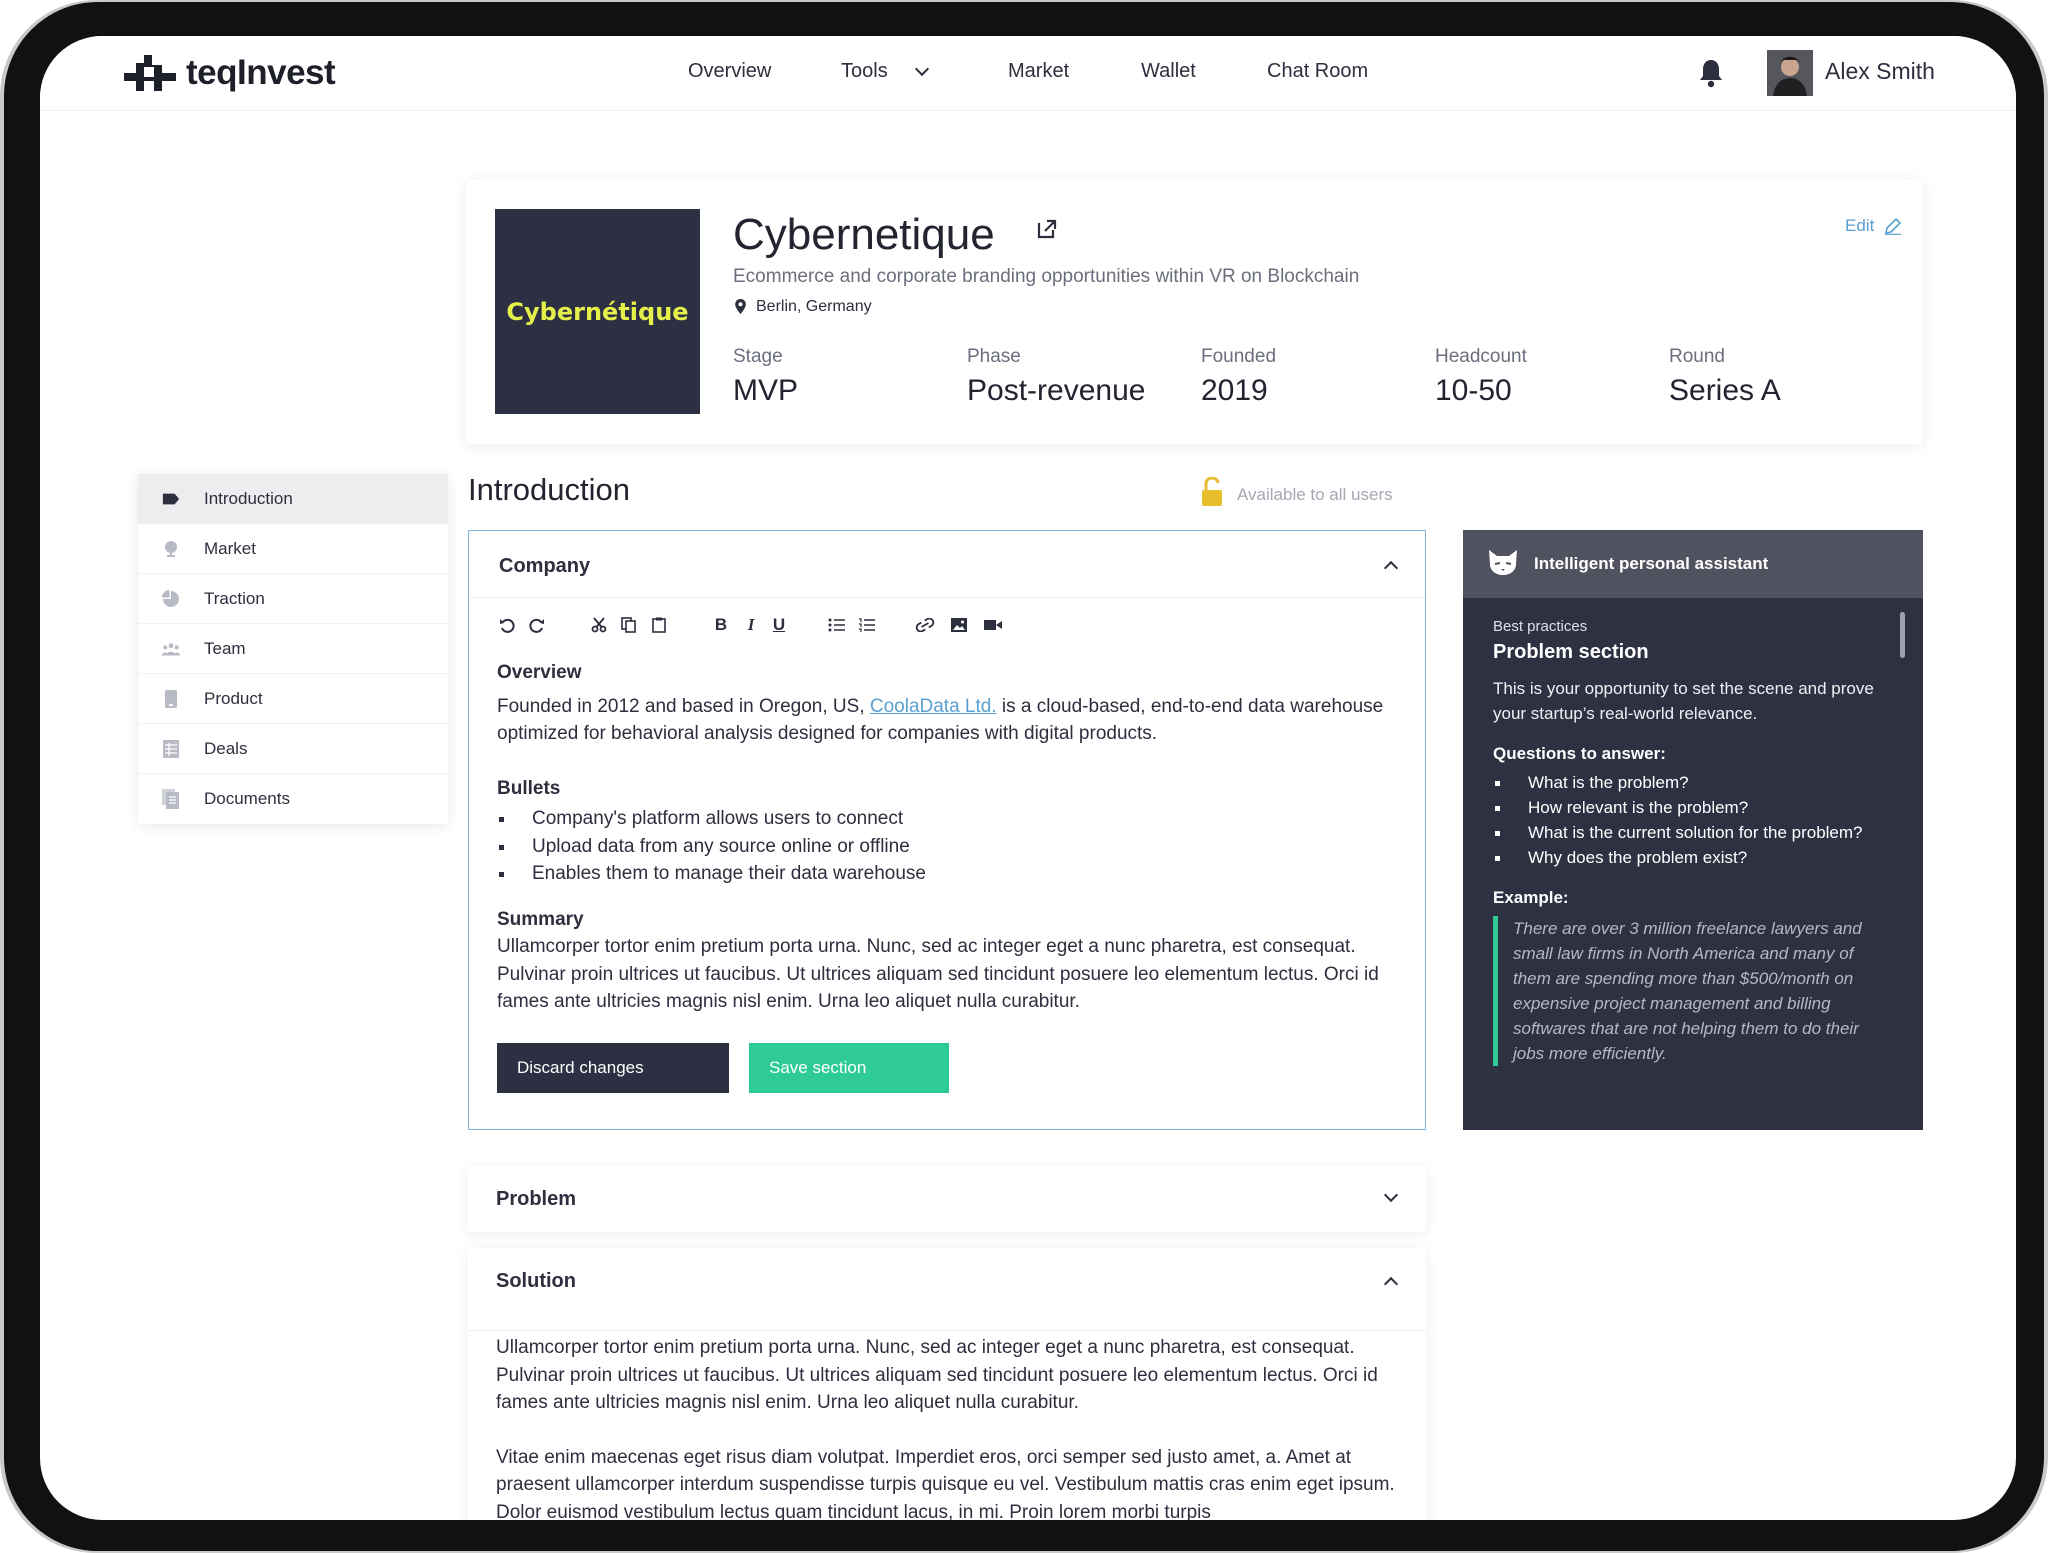 The height and width of the screenshot is (1553, 2048). What do you see at coordinates (1212, 491) in the screenshot?
I see `unlocked-padlock-icon` at bounding box center [1212, 491].